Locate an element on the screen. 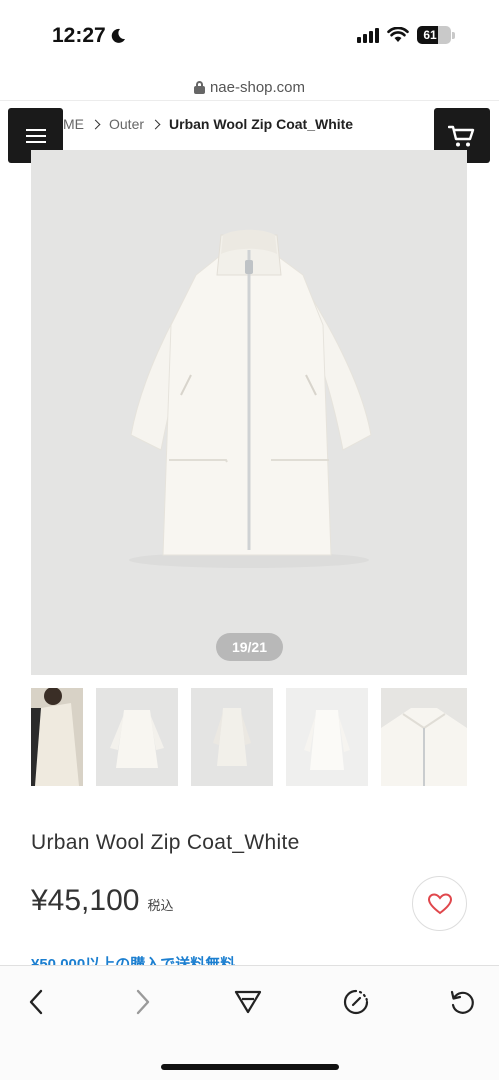  home-indicator is located at coordinates (250, 1067).